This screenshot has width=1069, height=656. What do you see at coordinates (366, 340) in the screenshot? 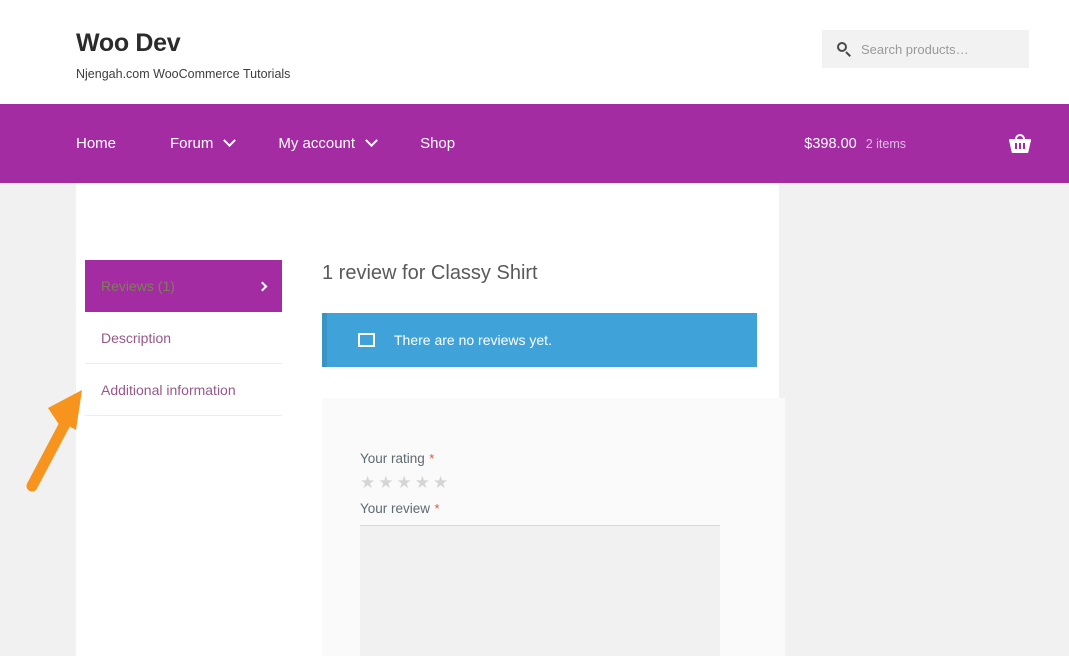
I see `note-window-icon` at bounding box center [366, 340].